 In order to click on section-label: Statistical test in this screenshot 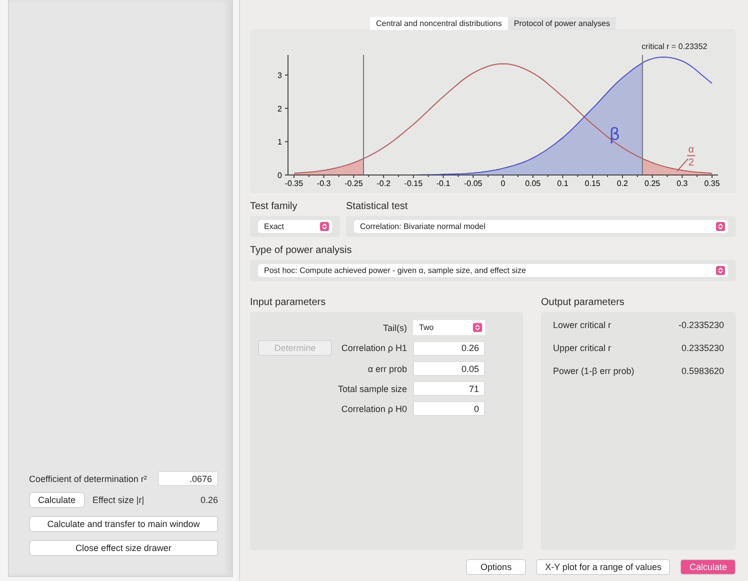, I will do `click(377, 206)`.